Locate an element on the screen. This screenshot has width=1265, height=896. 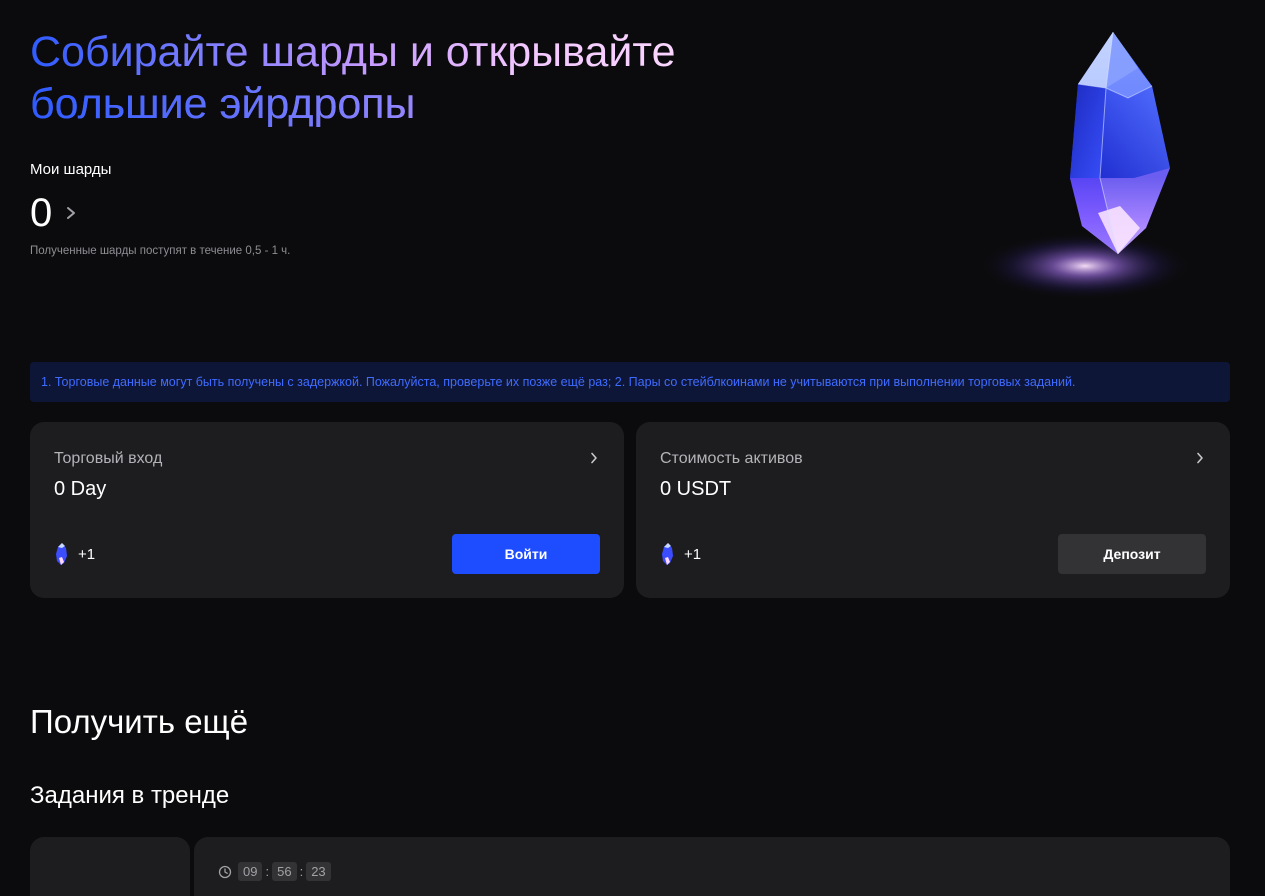
card-value: 0 USDT is located at coordinates (696, 489).